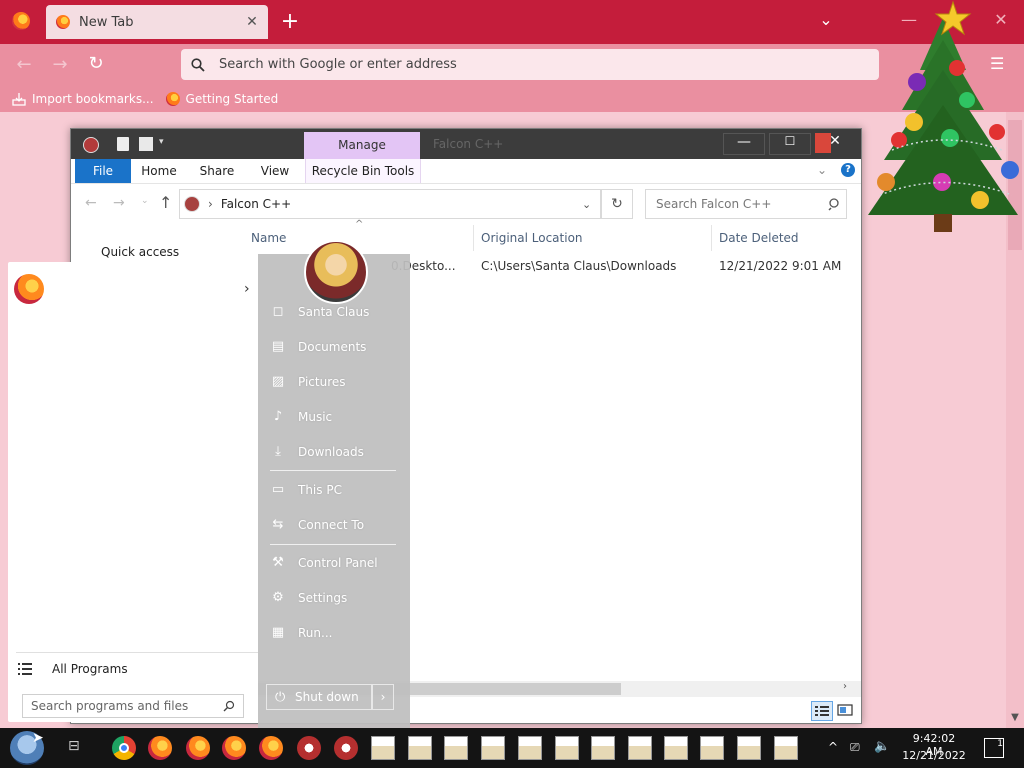 The image size is (1024, 768). What do you see at coordinates (323, 563) in the screenshot?
I see `start-link-control-panel: ⚒ Control Panel` at bounding box center [323, 563].